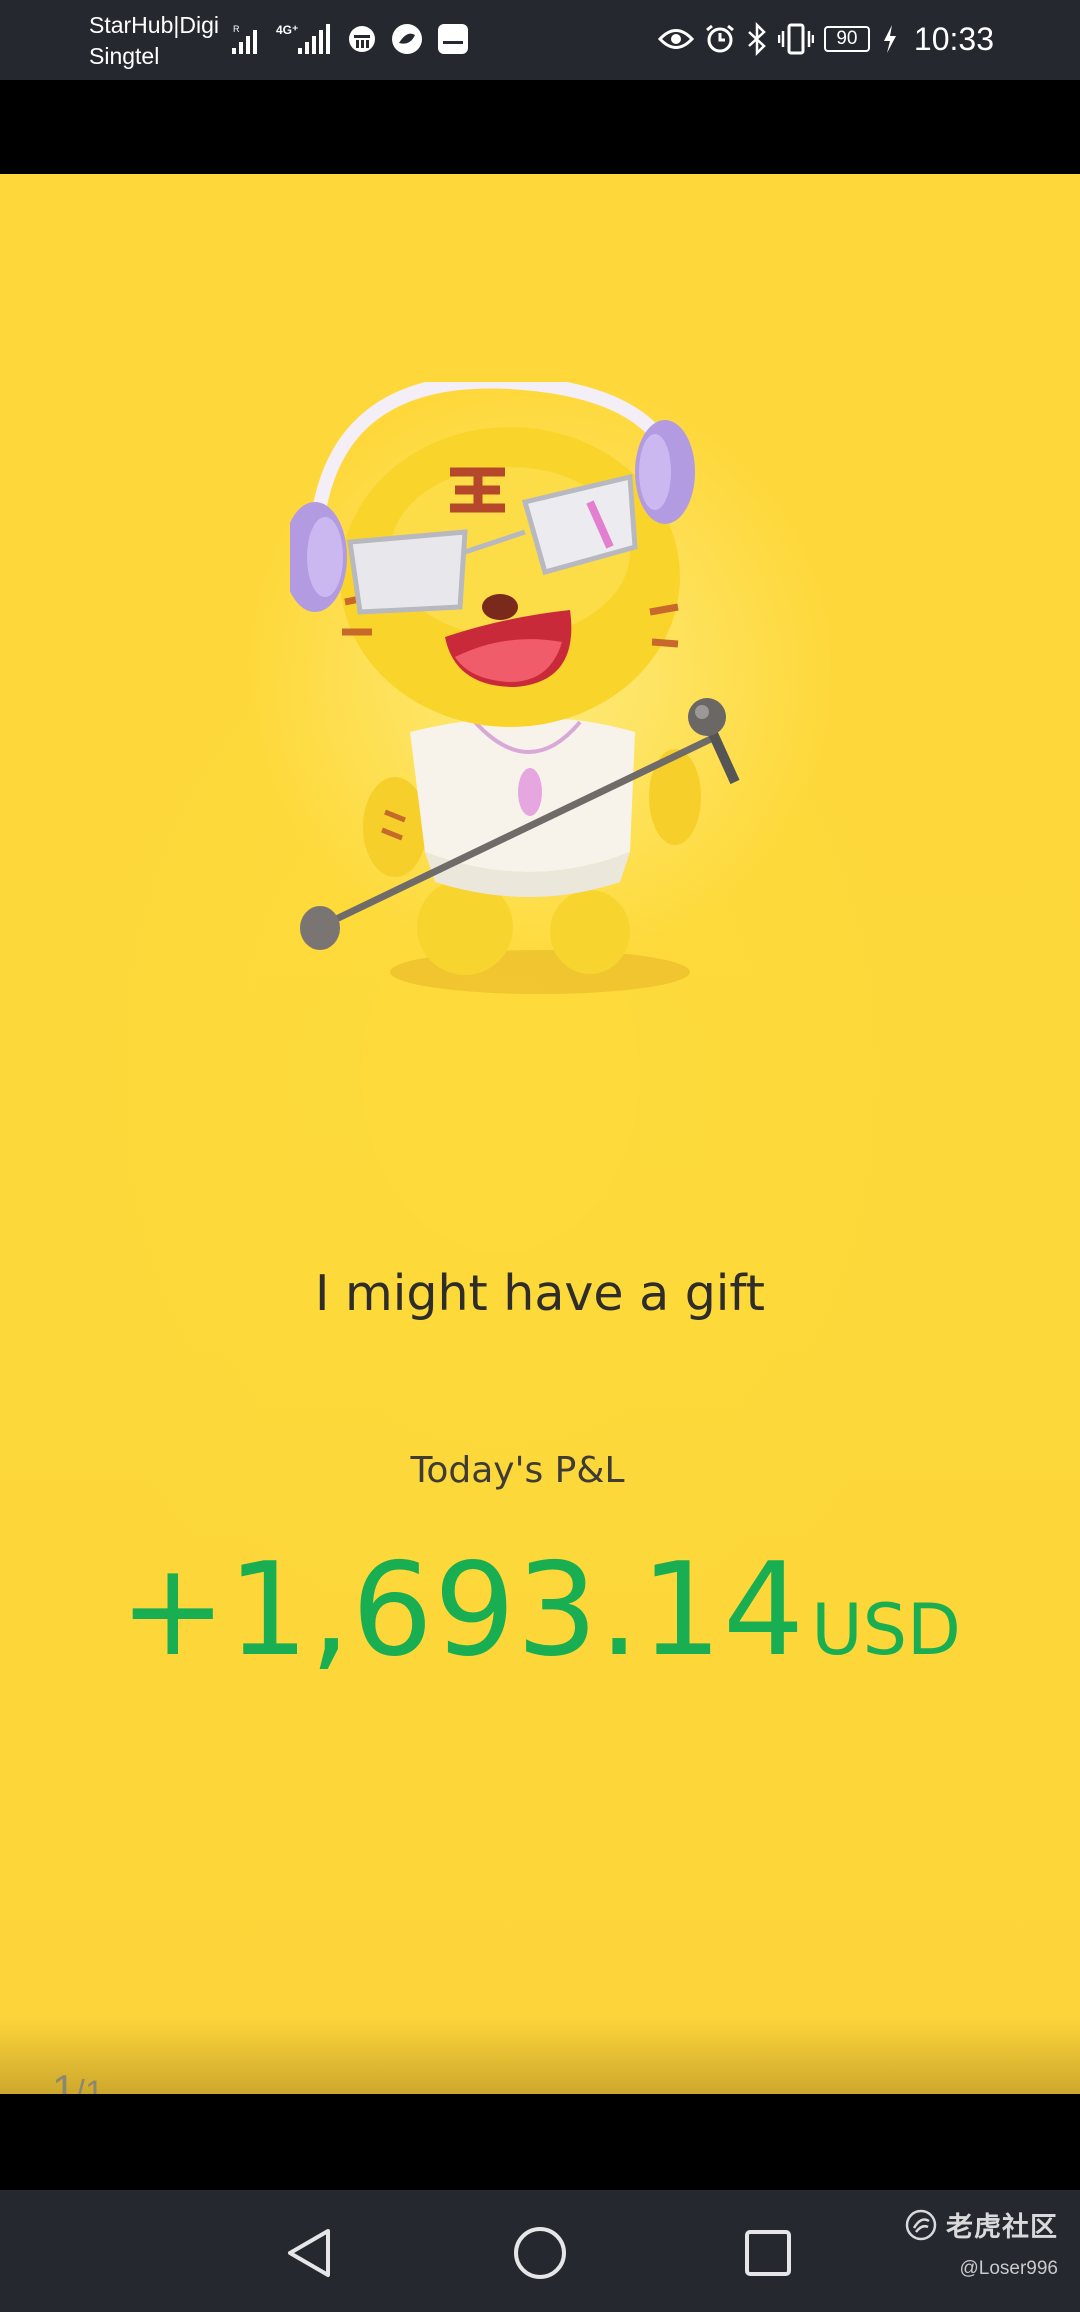 Image resolution: width=1080 pixels, height=2312 pixels. I want to click on tiger-mascot-image, so click(515, 688).